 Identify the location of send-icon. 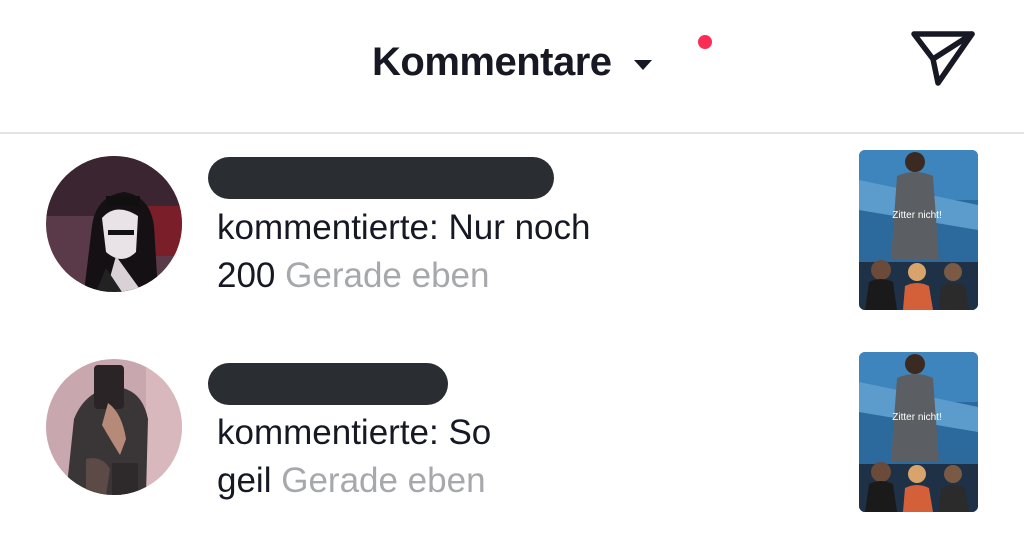
(943, 58).